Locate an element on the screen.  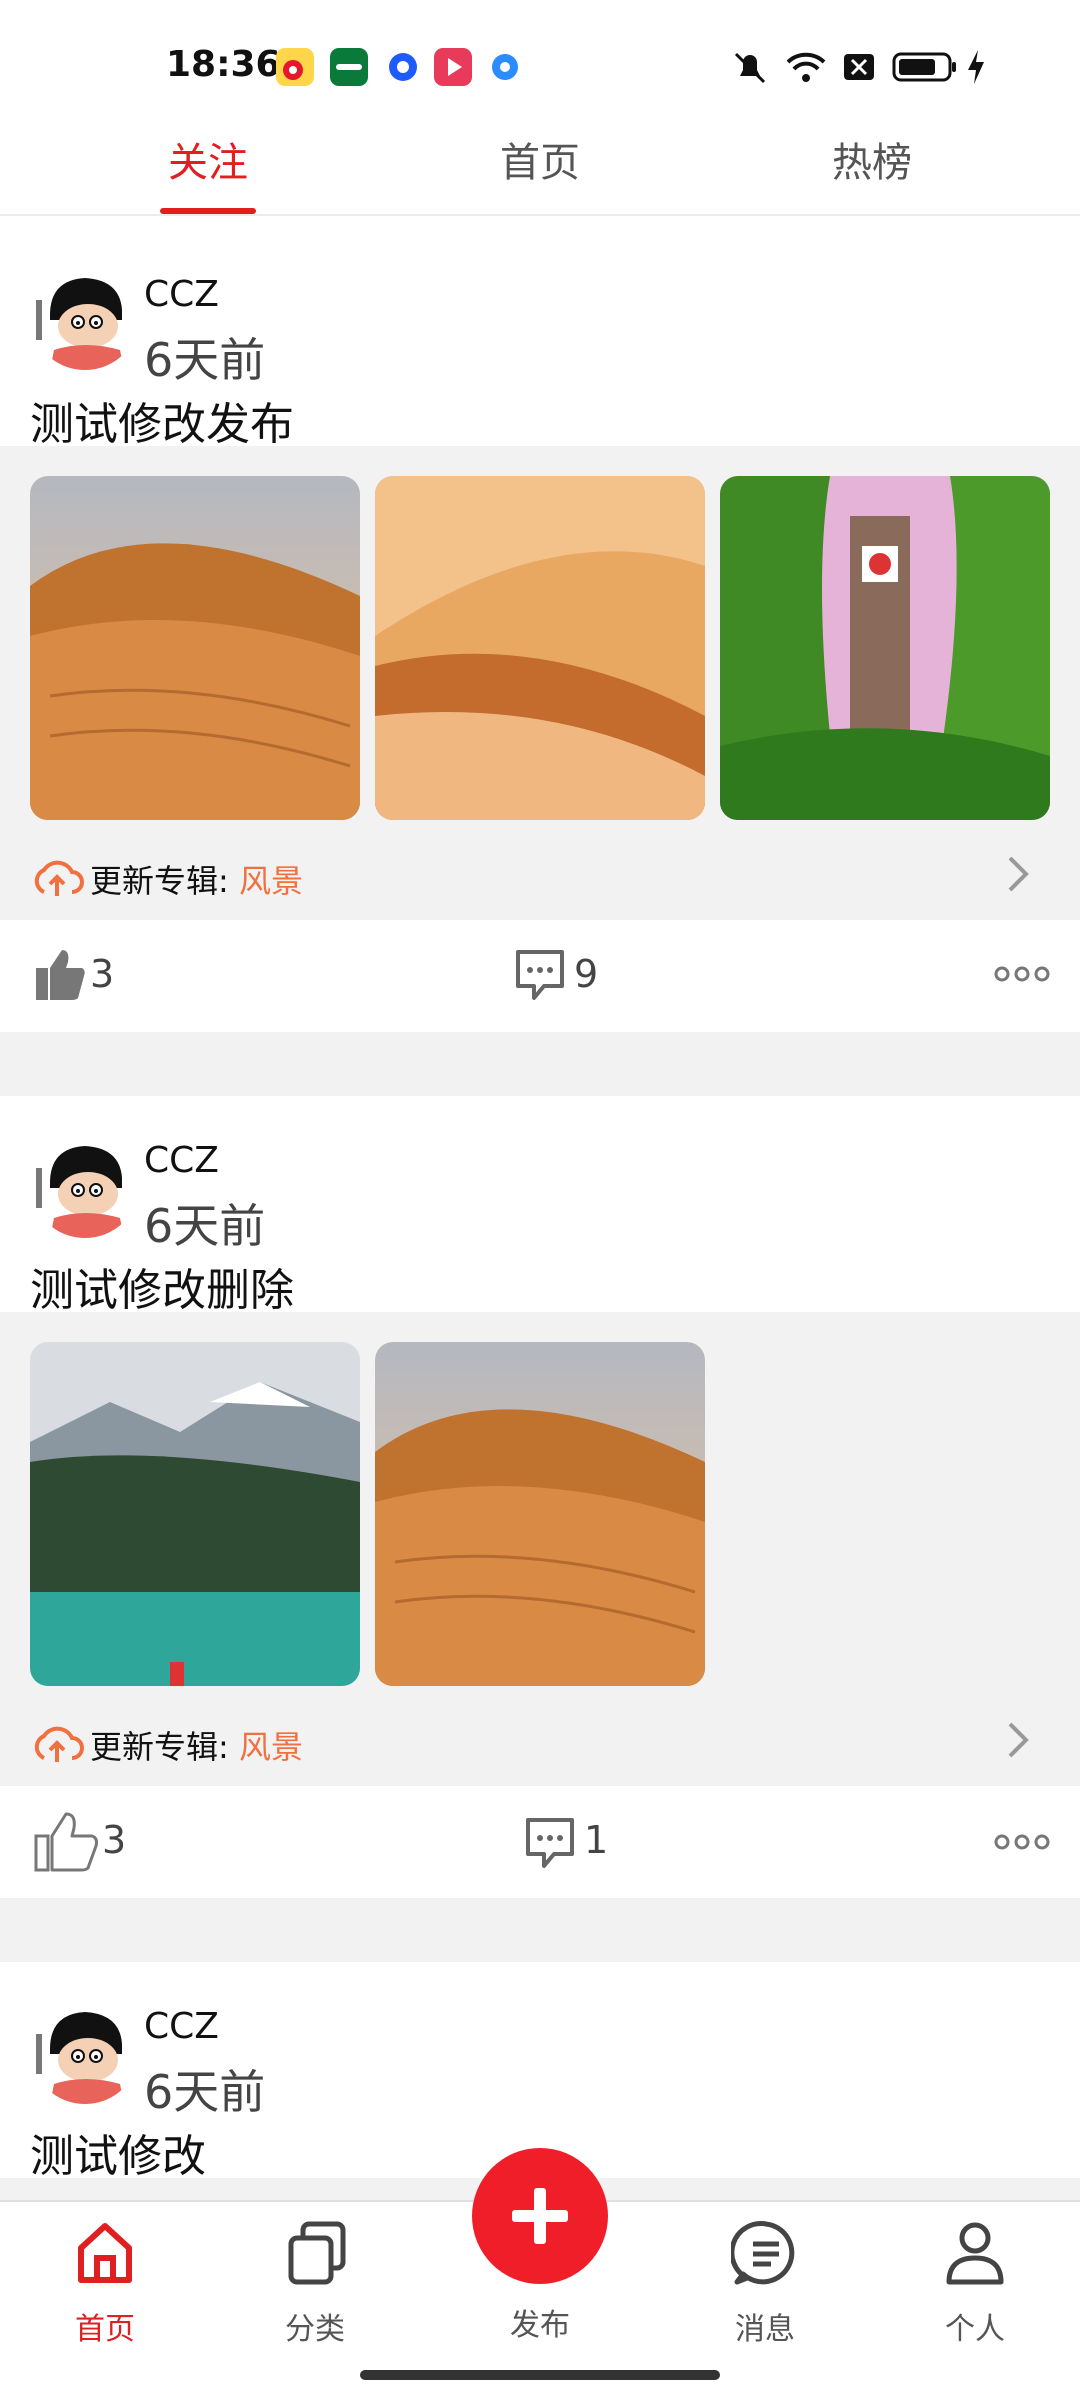
post-title: 测试修改 is located at coordinates (118, 2152).